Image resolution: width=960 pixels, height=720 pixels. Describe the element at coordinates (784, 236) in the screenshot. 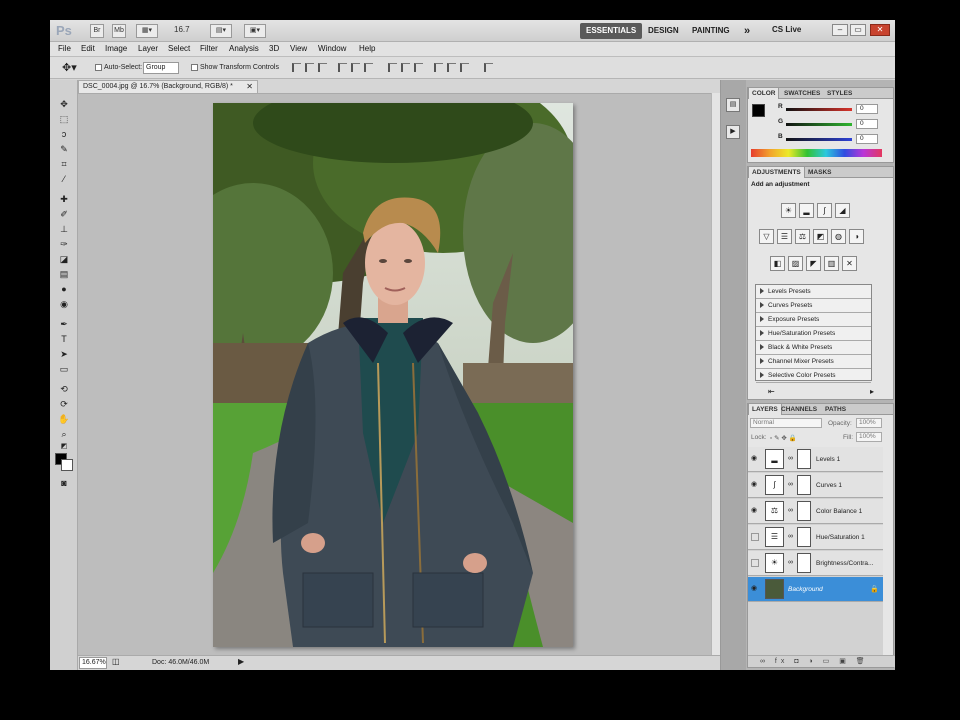

I see `hue-saturation-icon: ☰` at that location.